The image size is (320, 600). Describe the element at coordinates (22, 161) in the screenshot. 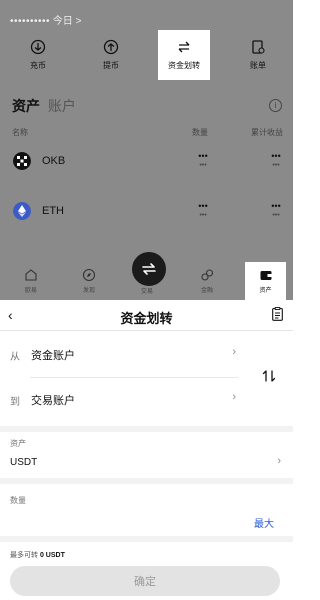

I see `okb-coin-icon` at that location.